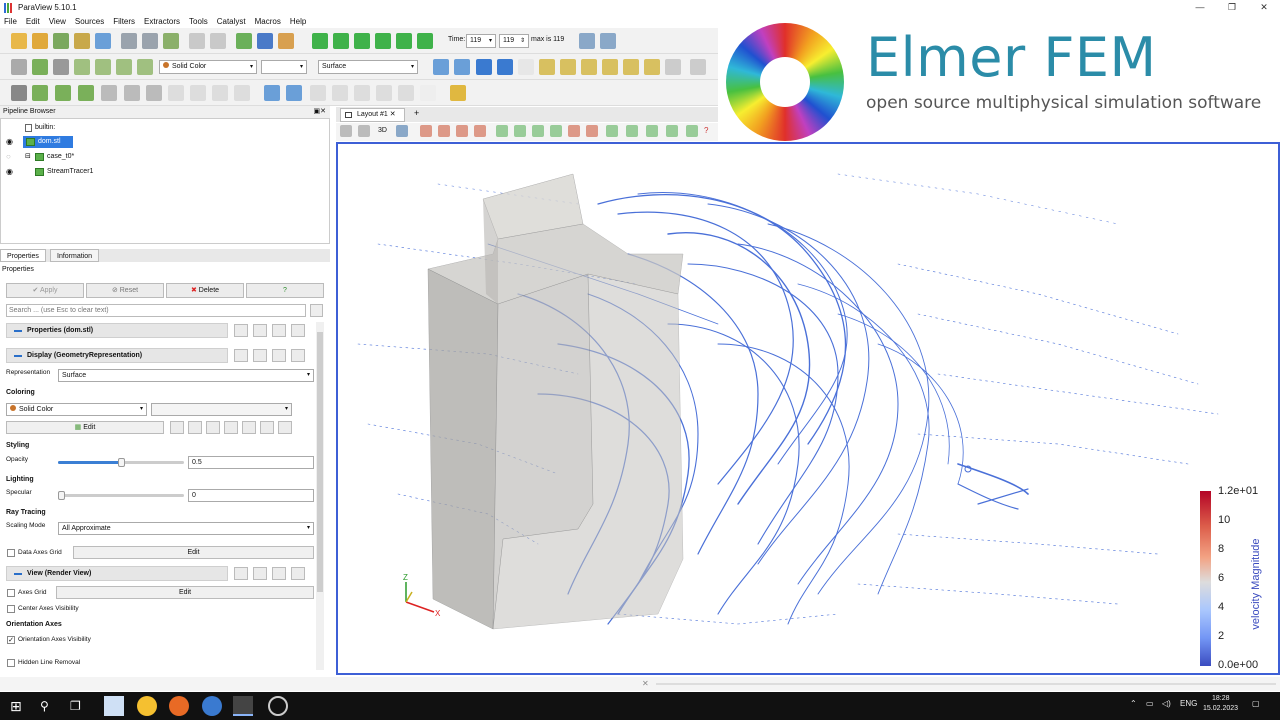 The height and width of the screenshot is (720, 1280). I want to click on pipeline-item-streamtracer: ◉ StreamTracer1, so click(165, 172).